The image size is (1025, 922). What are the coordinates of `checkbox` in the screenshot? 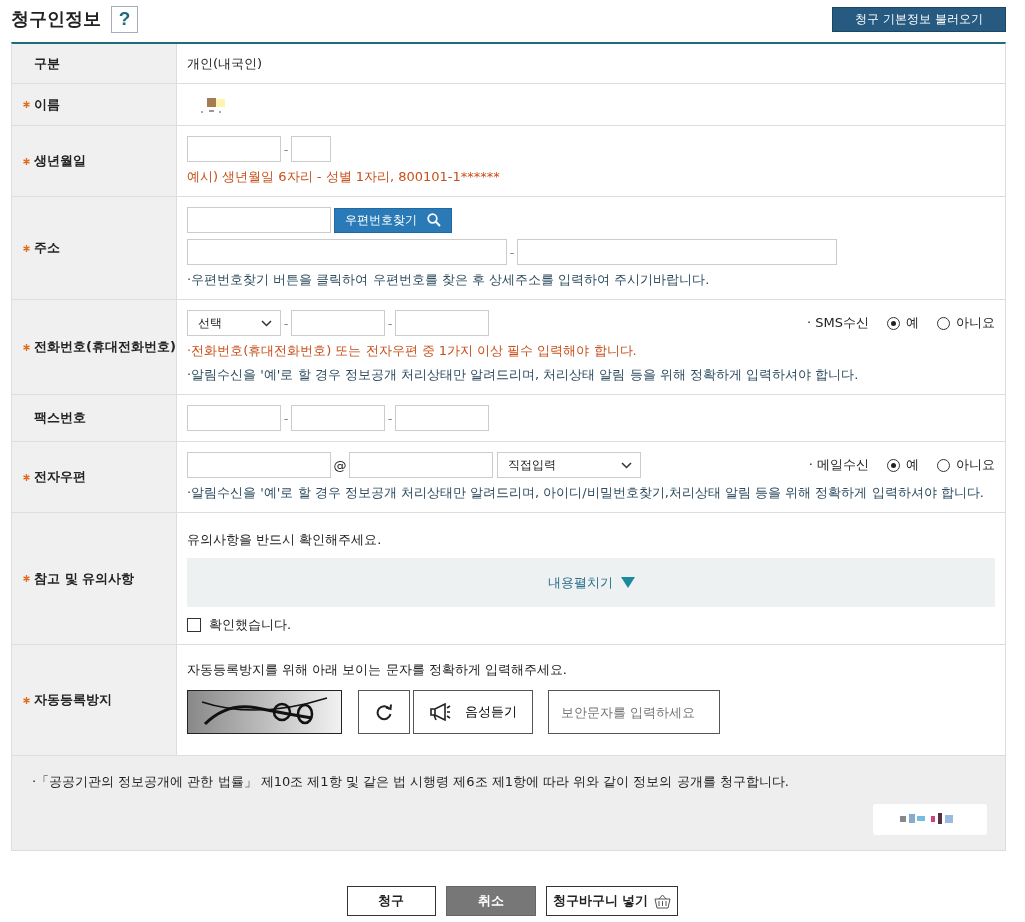 It's located at (194, 625).